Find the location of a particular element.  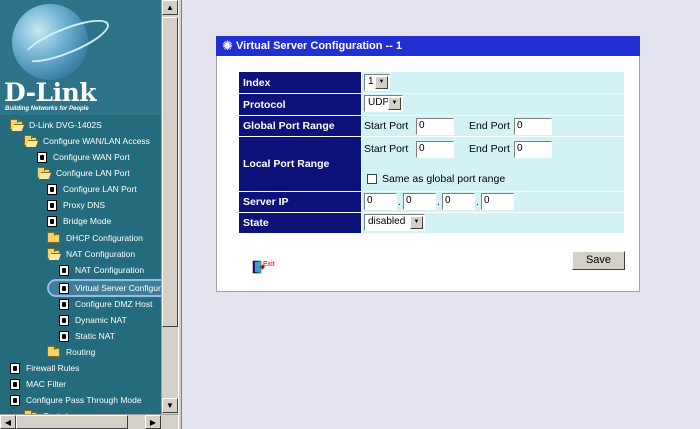

global-end-port-input: 0 is located at coordinates (533, 126).